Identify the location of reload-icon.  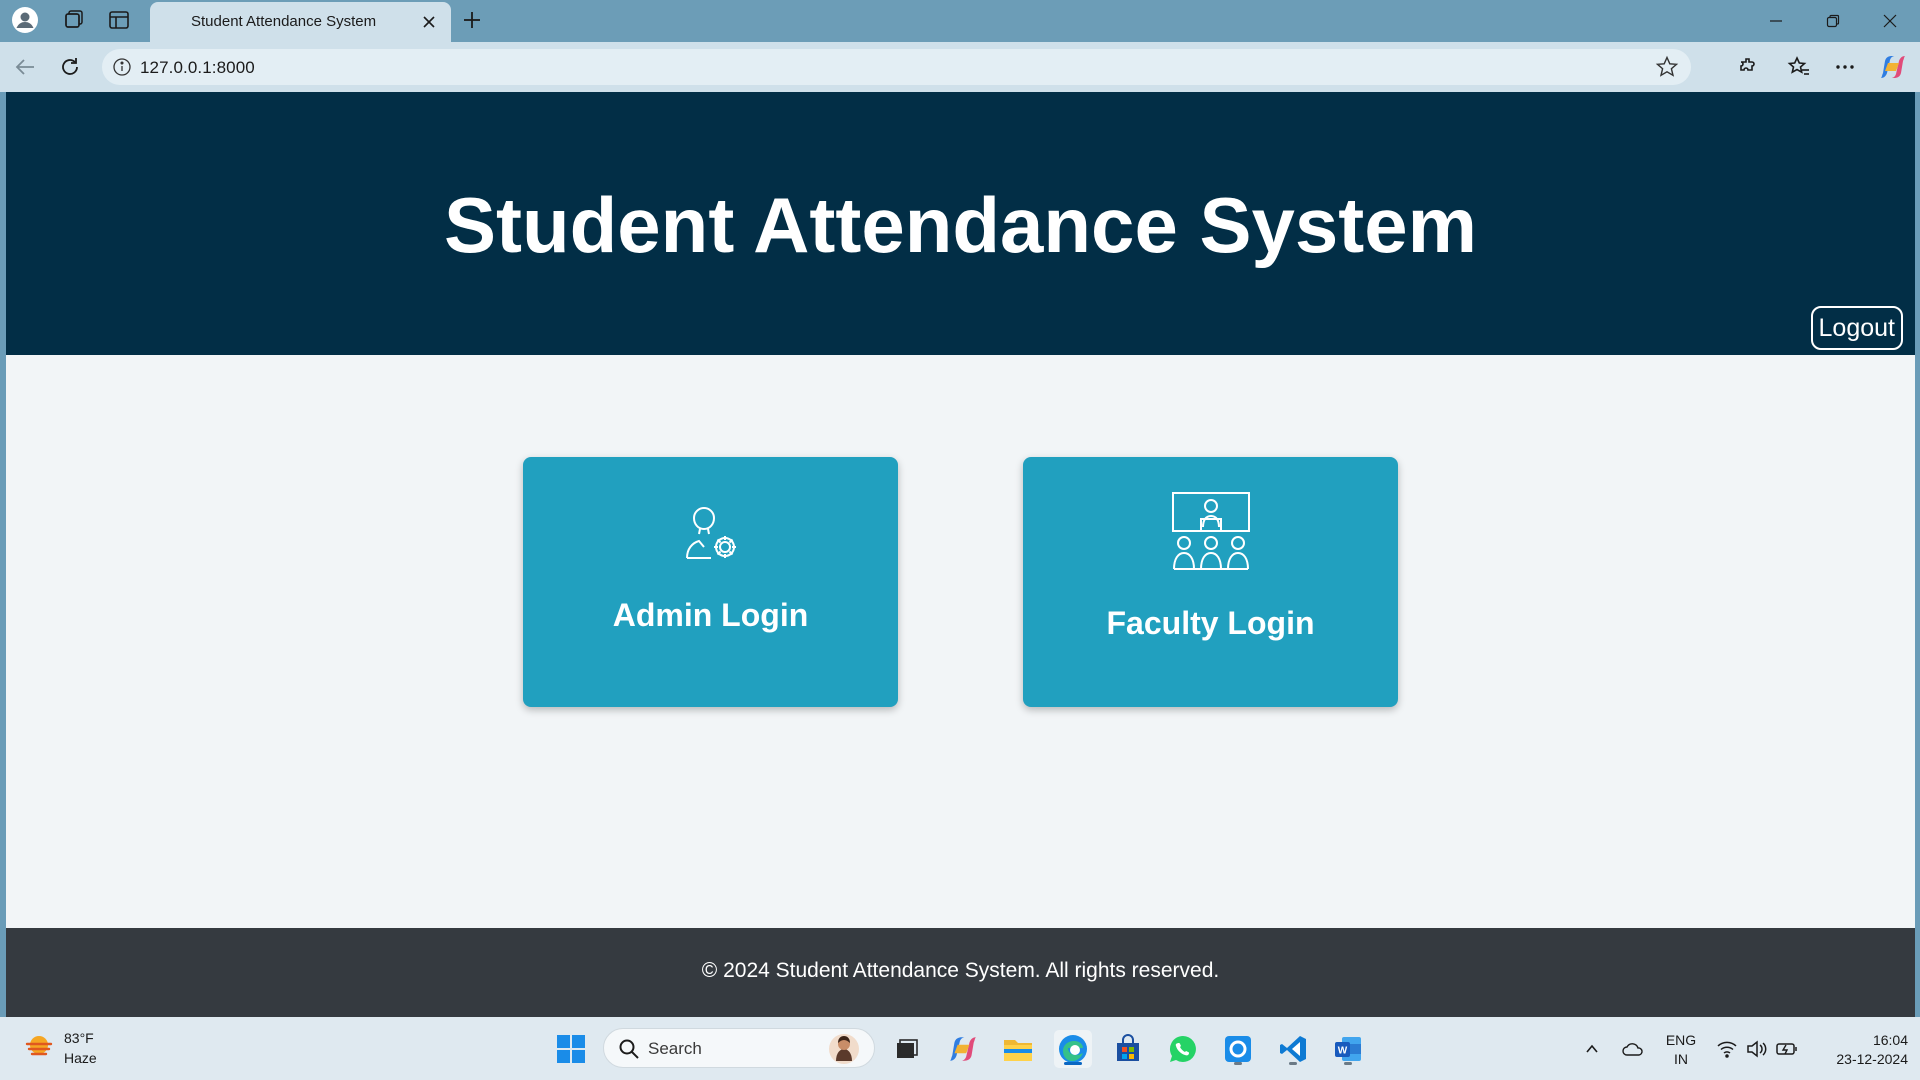
(70, 67).